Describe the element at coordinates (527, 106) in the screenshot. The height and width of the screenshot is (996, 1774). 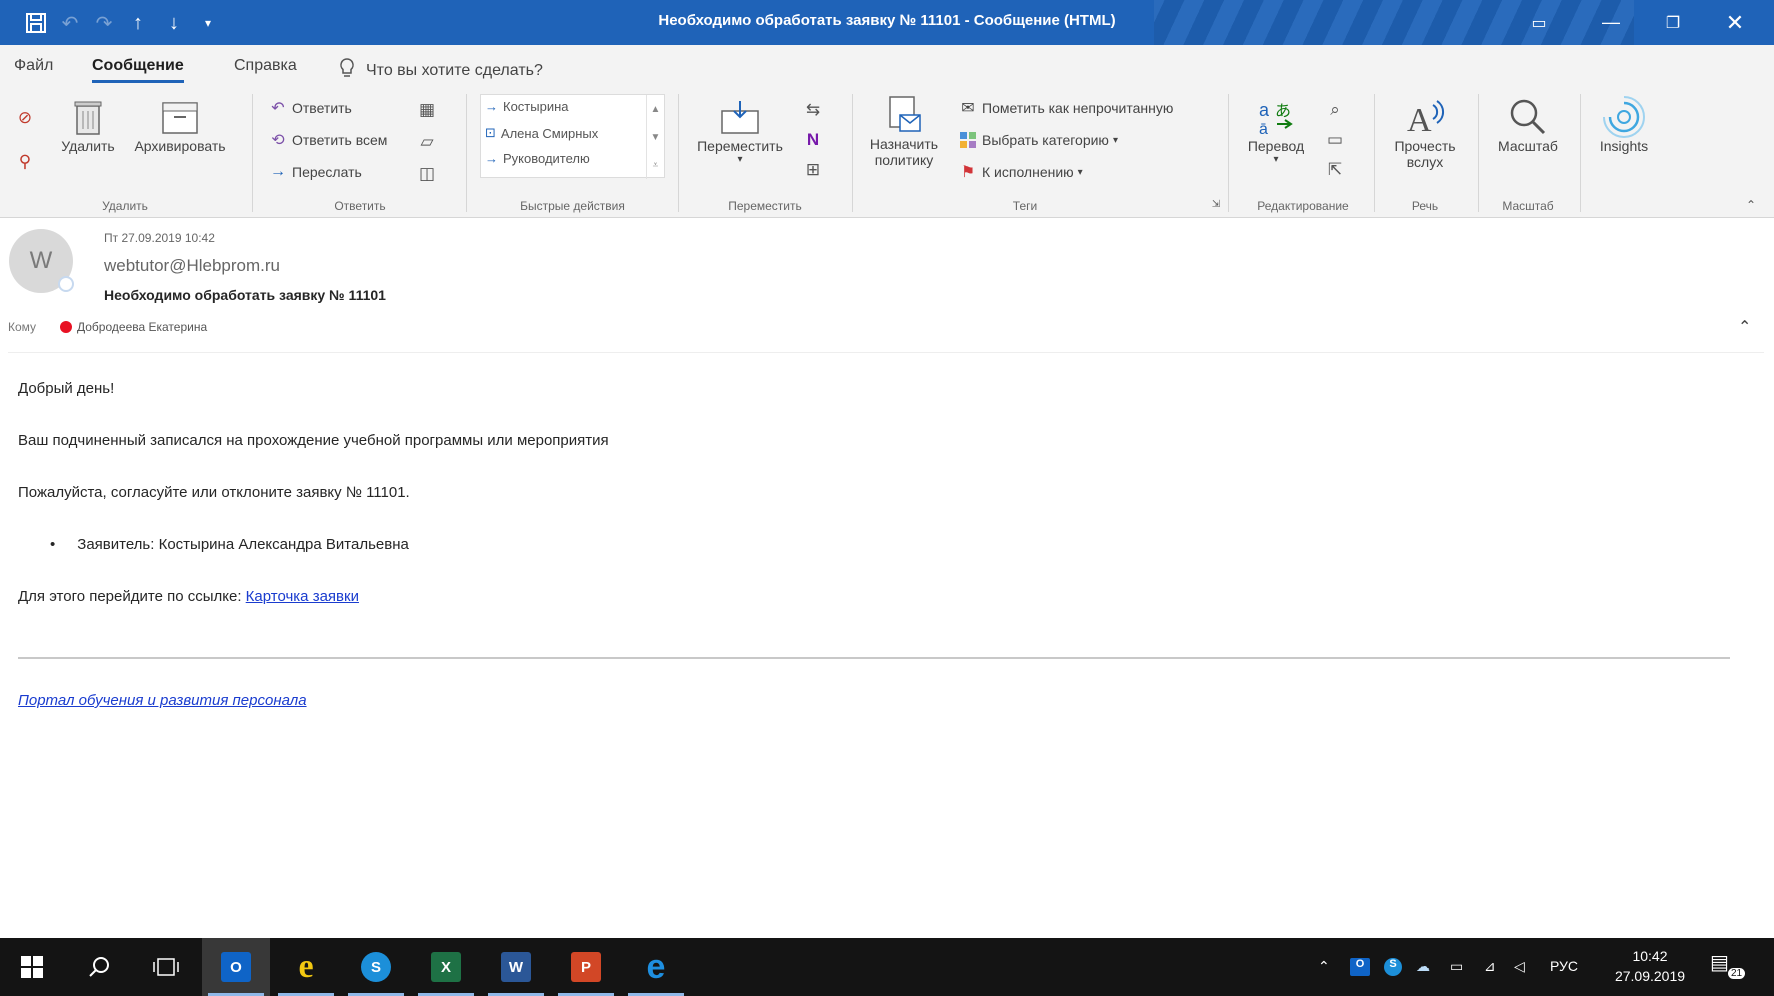
I see `quick-step-item: → Костырина` at that location.